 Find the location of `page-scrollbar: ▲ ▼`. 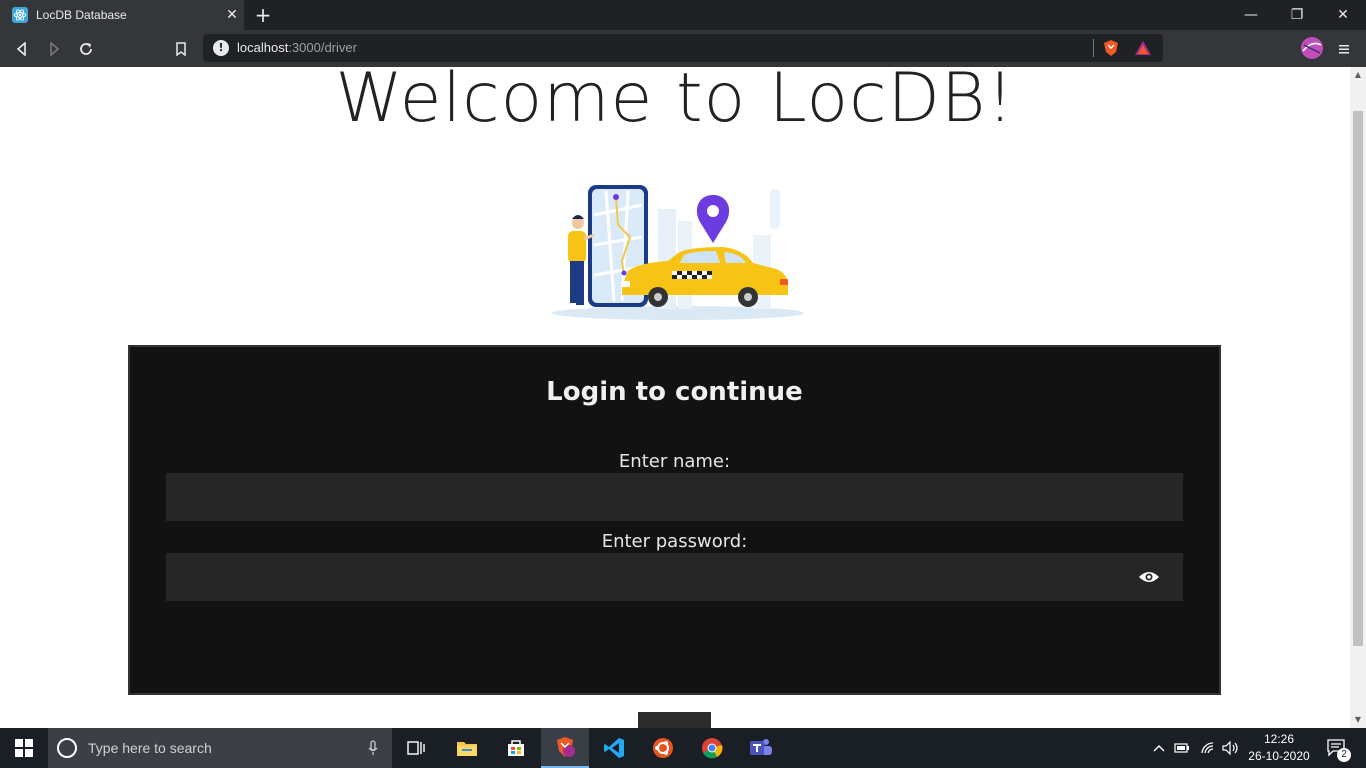

page-scrollbar: ▲ ▼ is located at coordinates (1358, 397).